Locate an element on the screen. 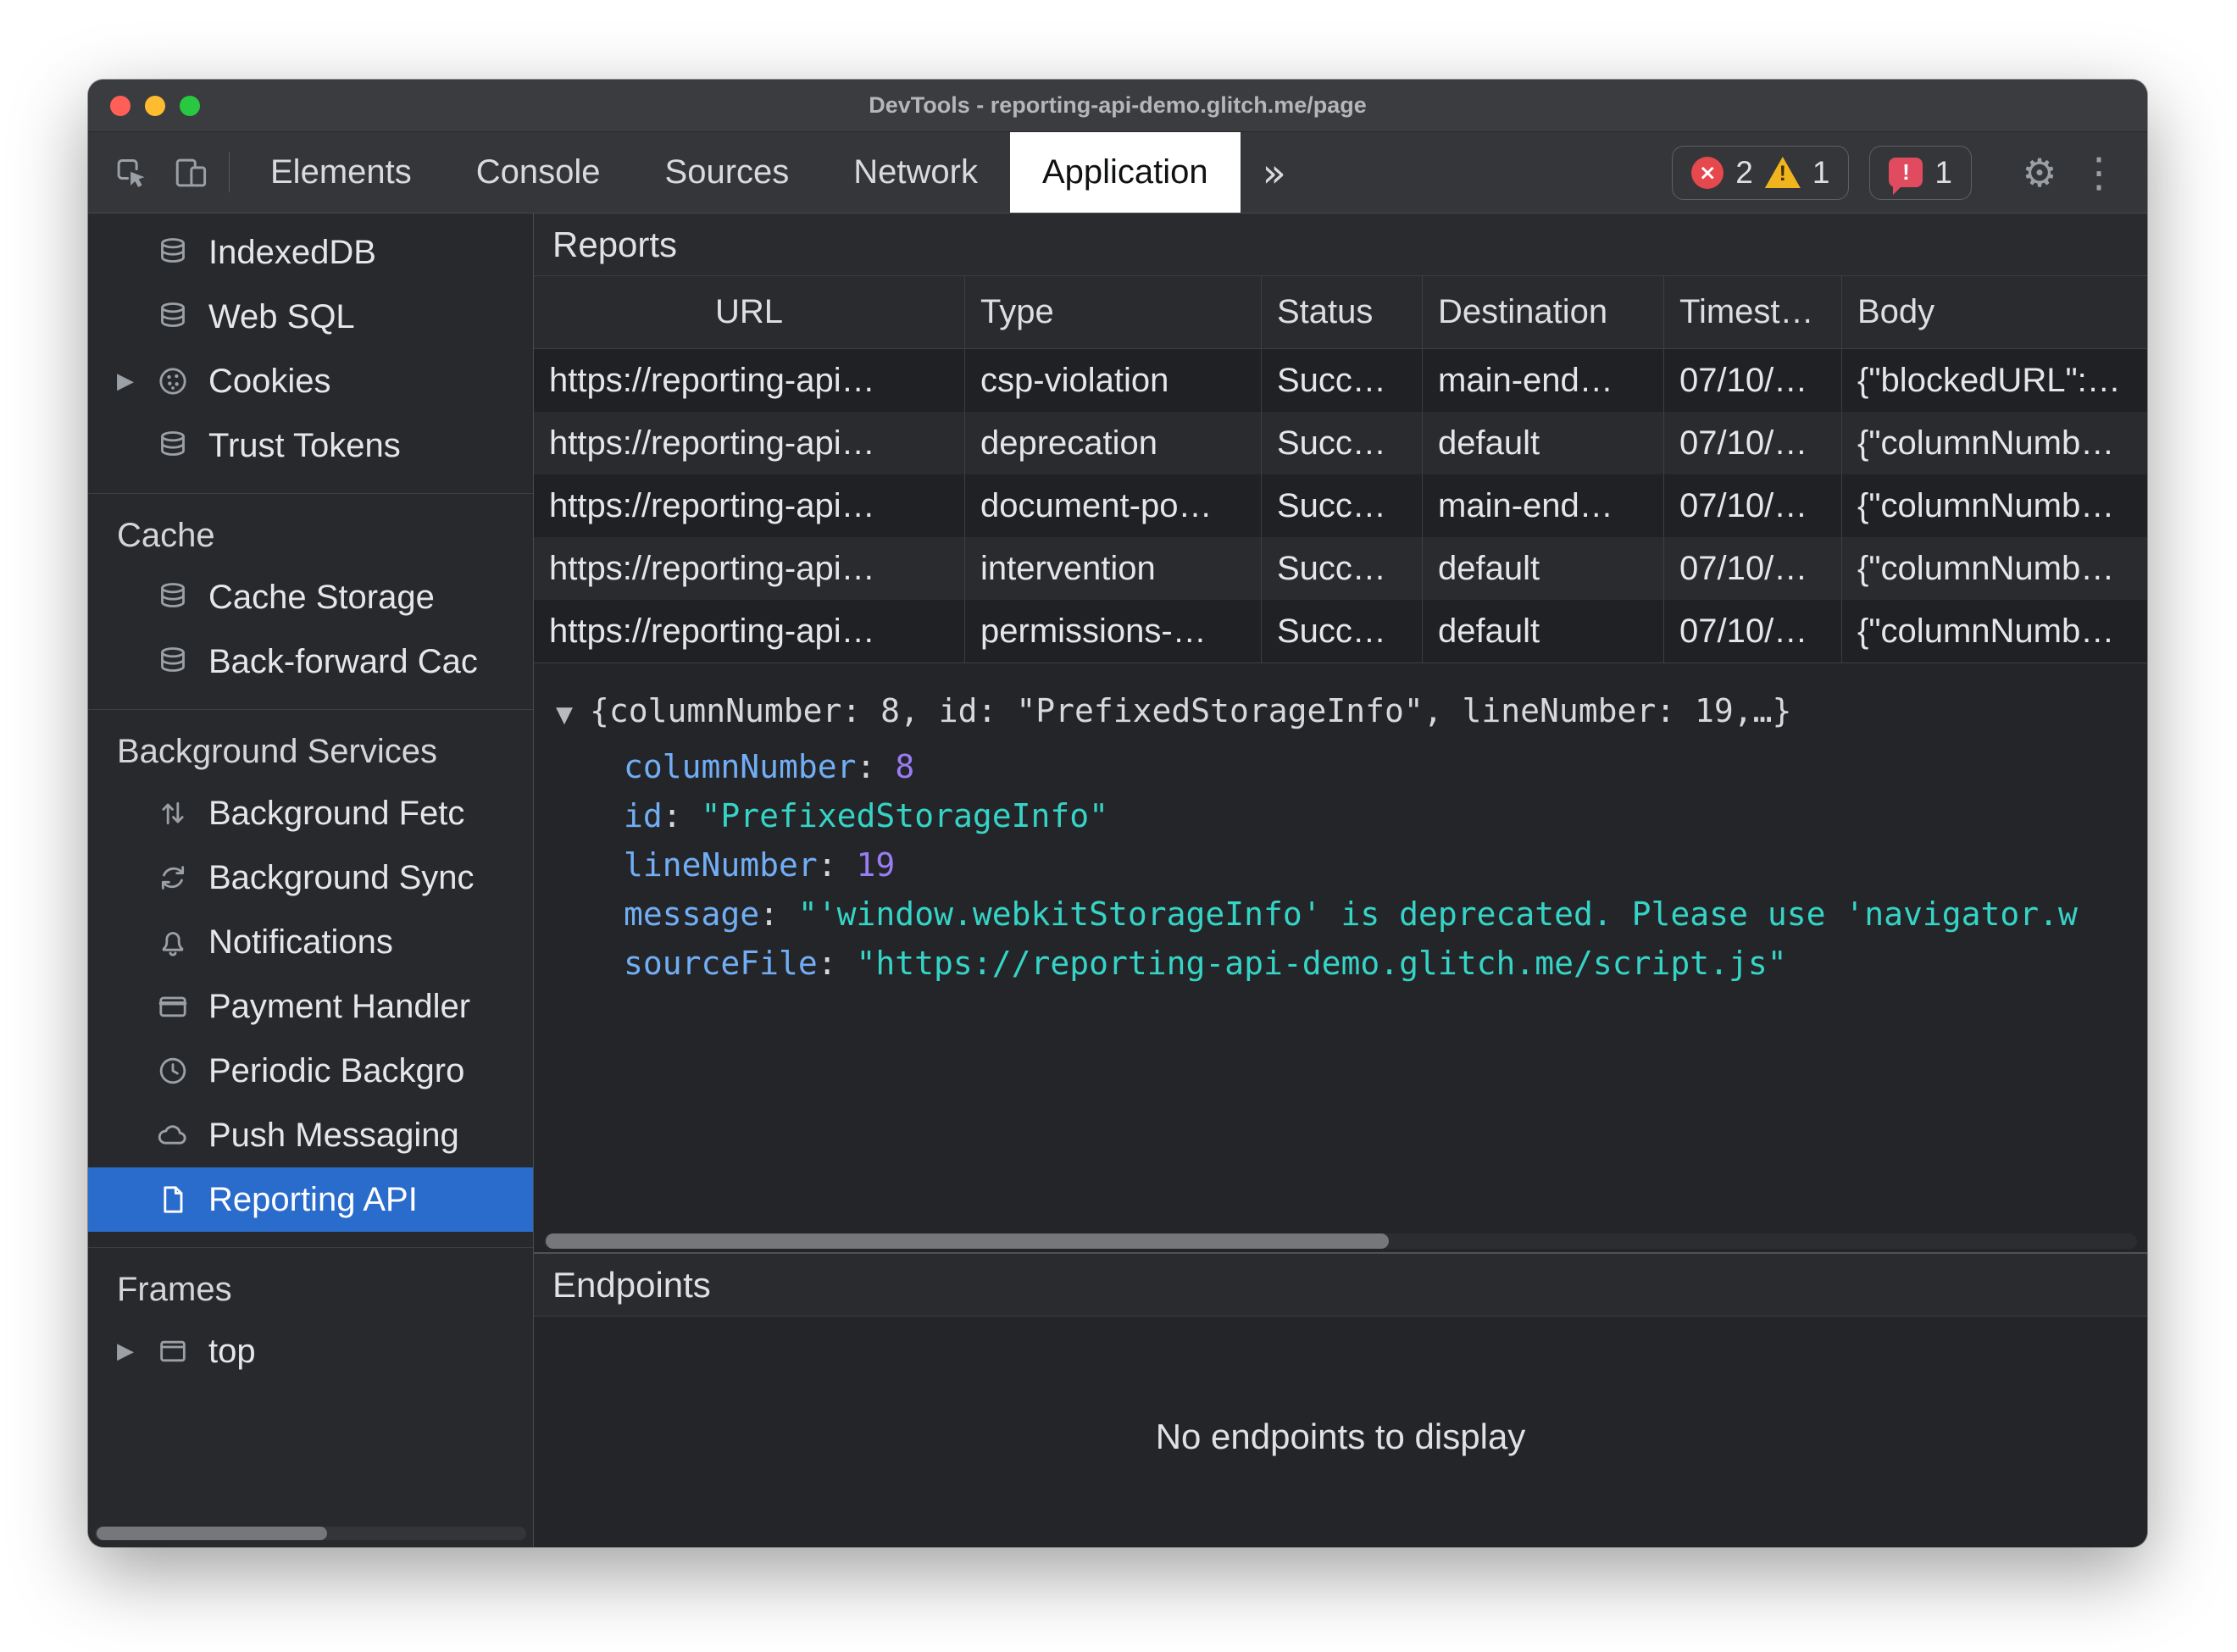 The height and width of the screenshot is (1652, 2237). cookie-icon is located at coordinates (173, 381).